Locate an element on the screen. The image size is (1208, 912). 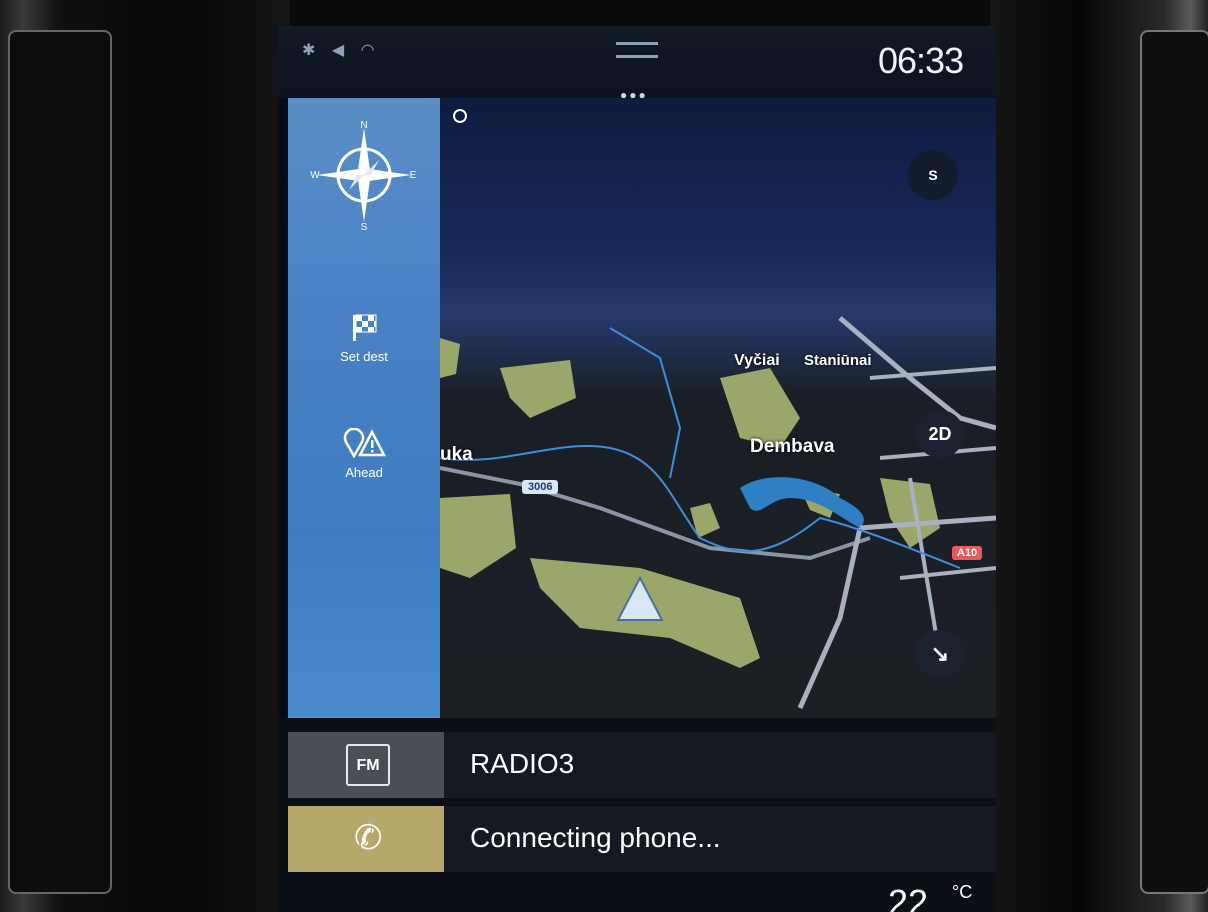
radio-station-name: RADIO3 is located at coordinates (522, 763).